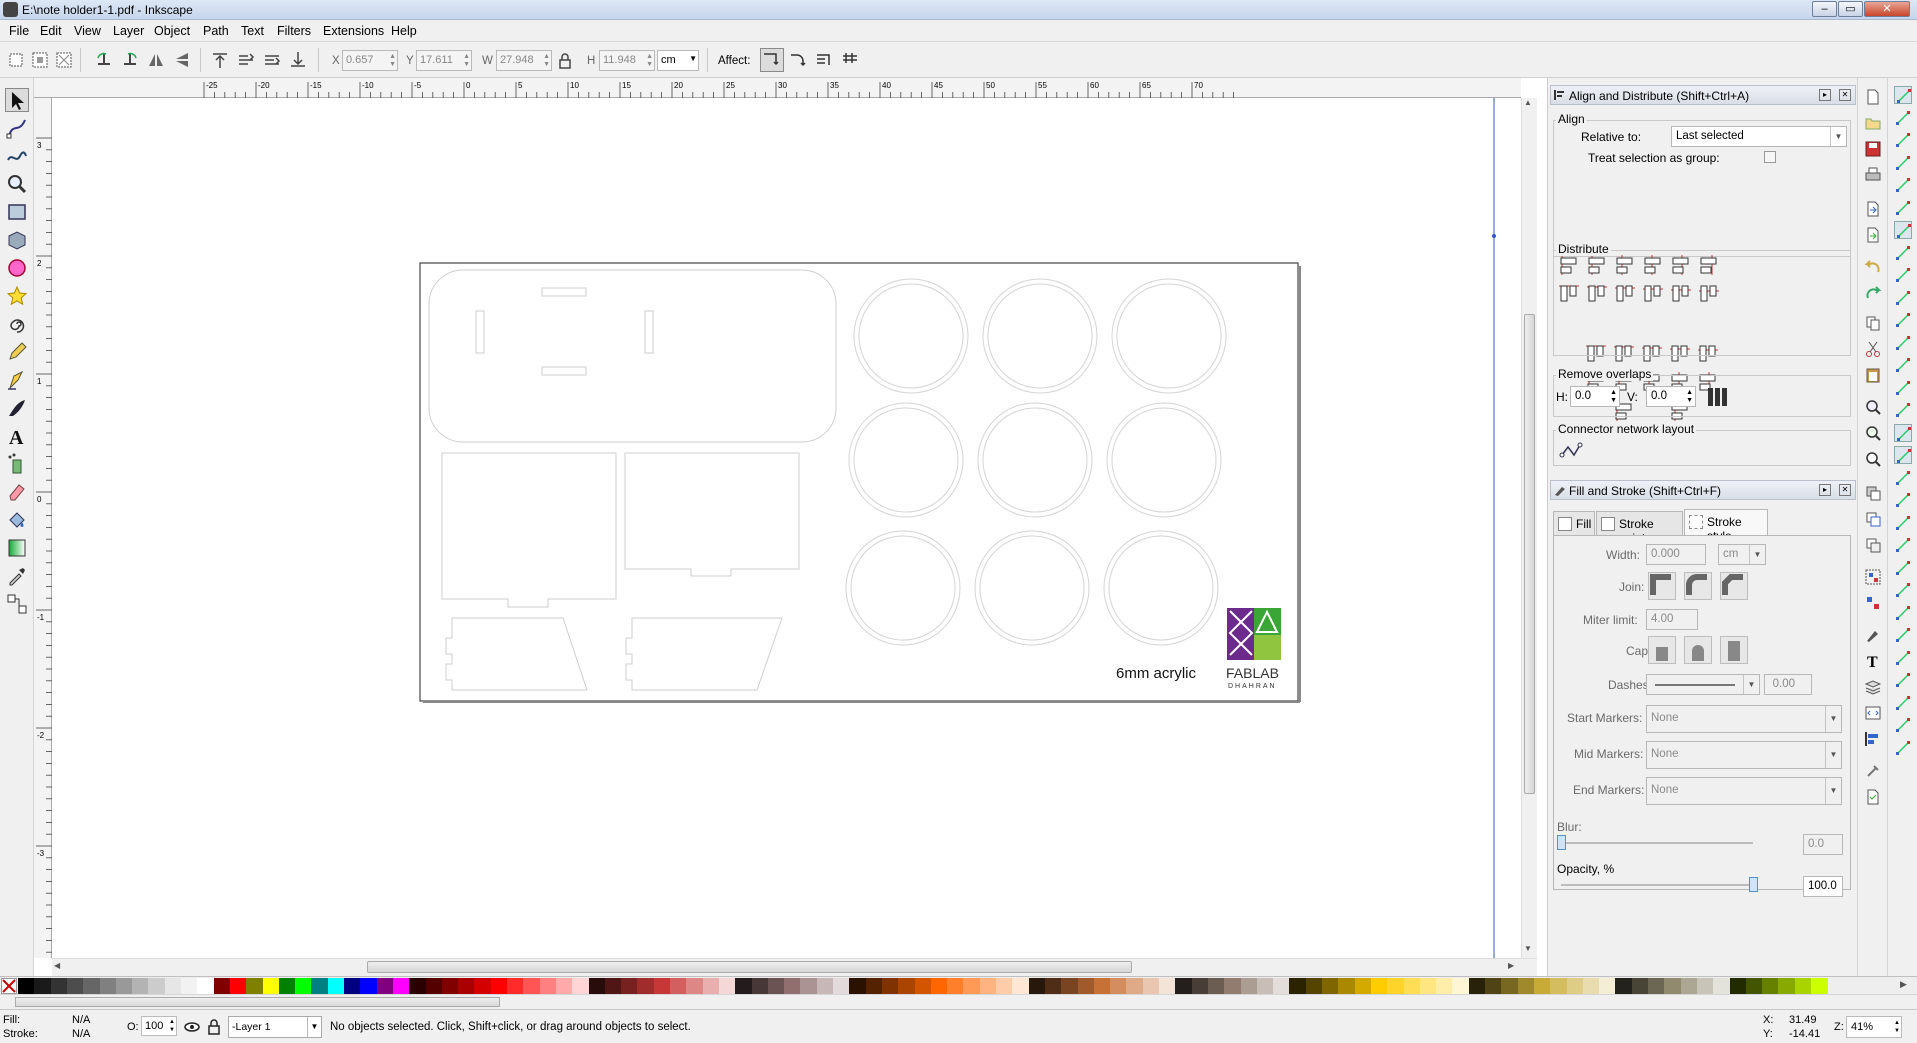 The image size is (1917, 1043). What do you see at coordinates (220, 60) in the screenshot?
I see `raise-to-top-icon` at bounding box center [220, 60].